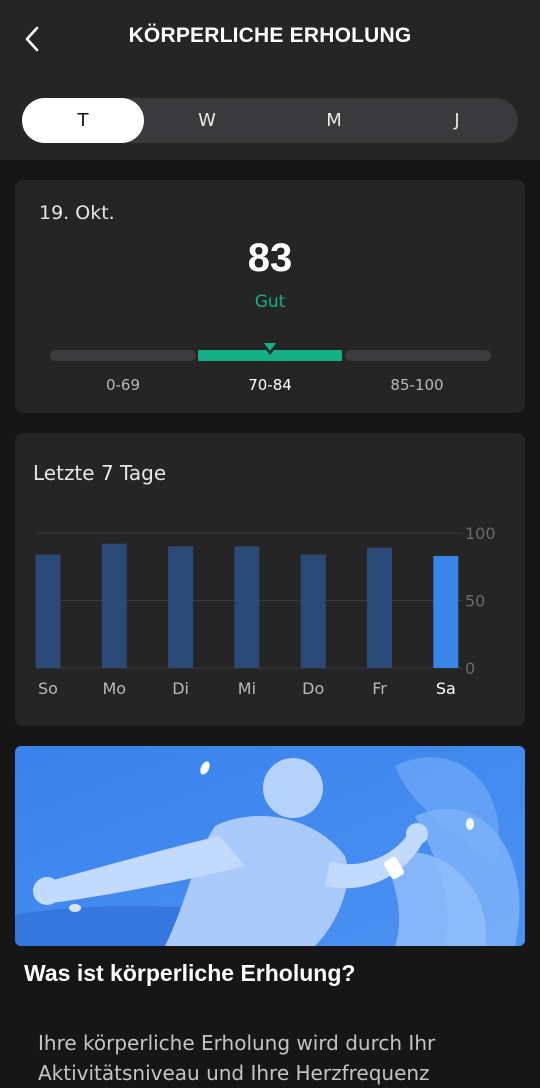 The width and height of the screenshot is (540, 1088). I want to click on x-tick-label: Mo, so click(115, 688).